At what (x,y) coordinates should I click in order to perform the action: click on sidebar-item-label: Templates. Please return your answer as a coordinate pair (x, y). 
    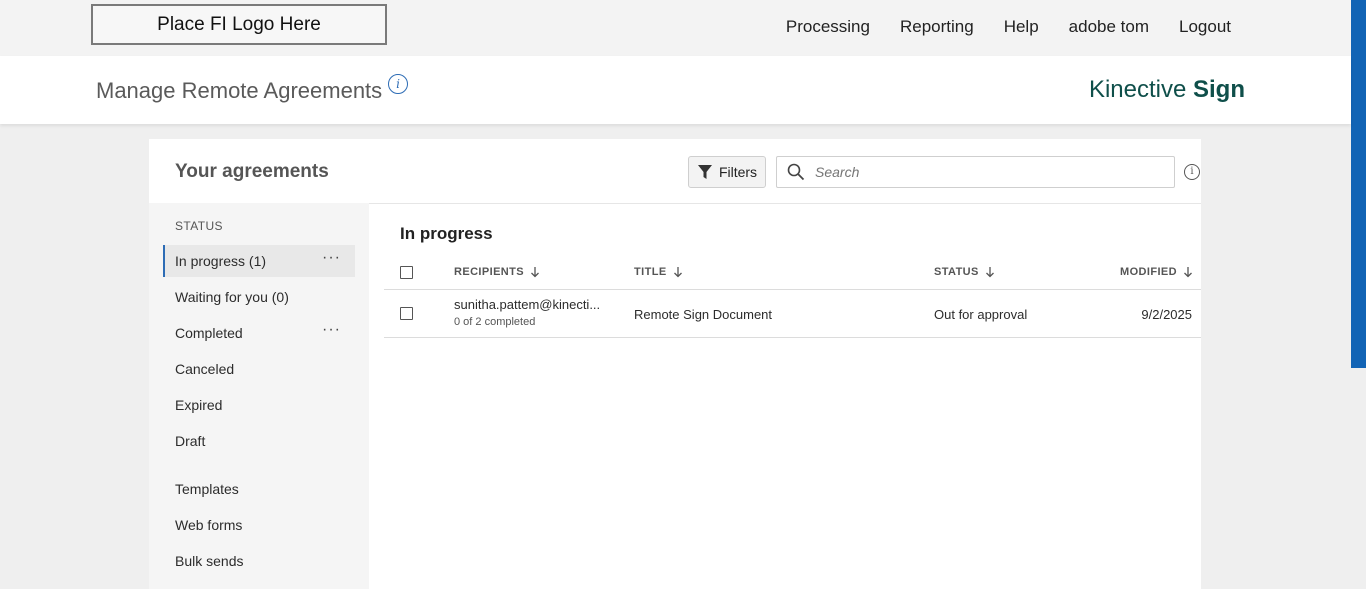
    Looking at the image, I should click on (207, 489).